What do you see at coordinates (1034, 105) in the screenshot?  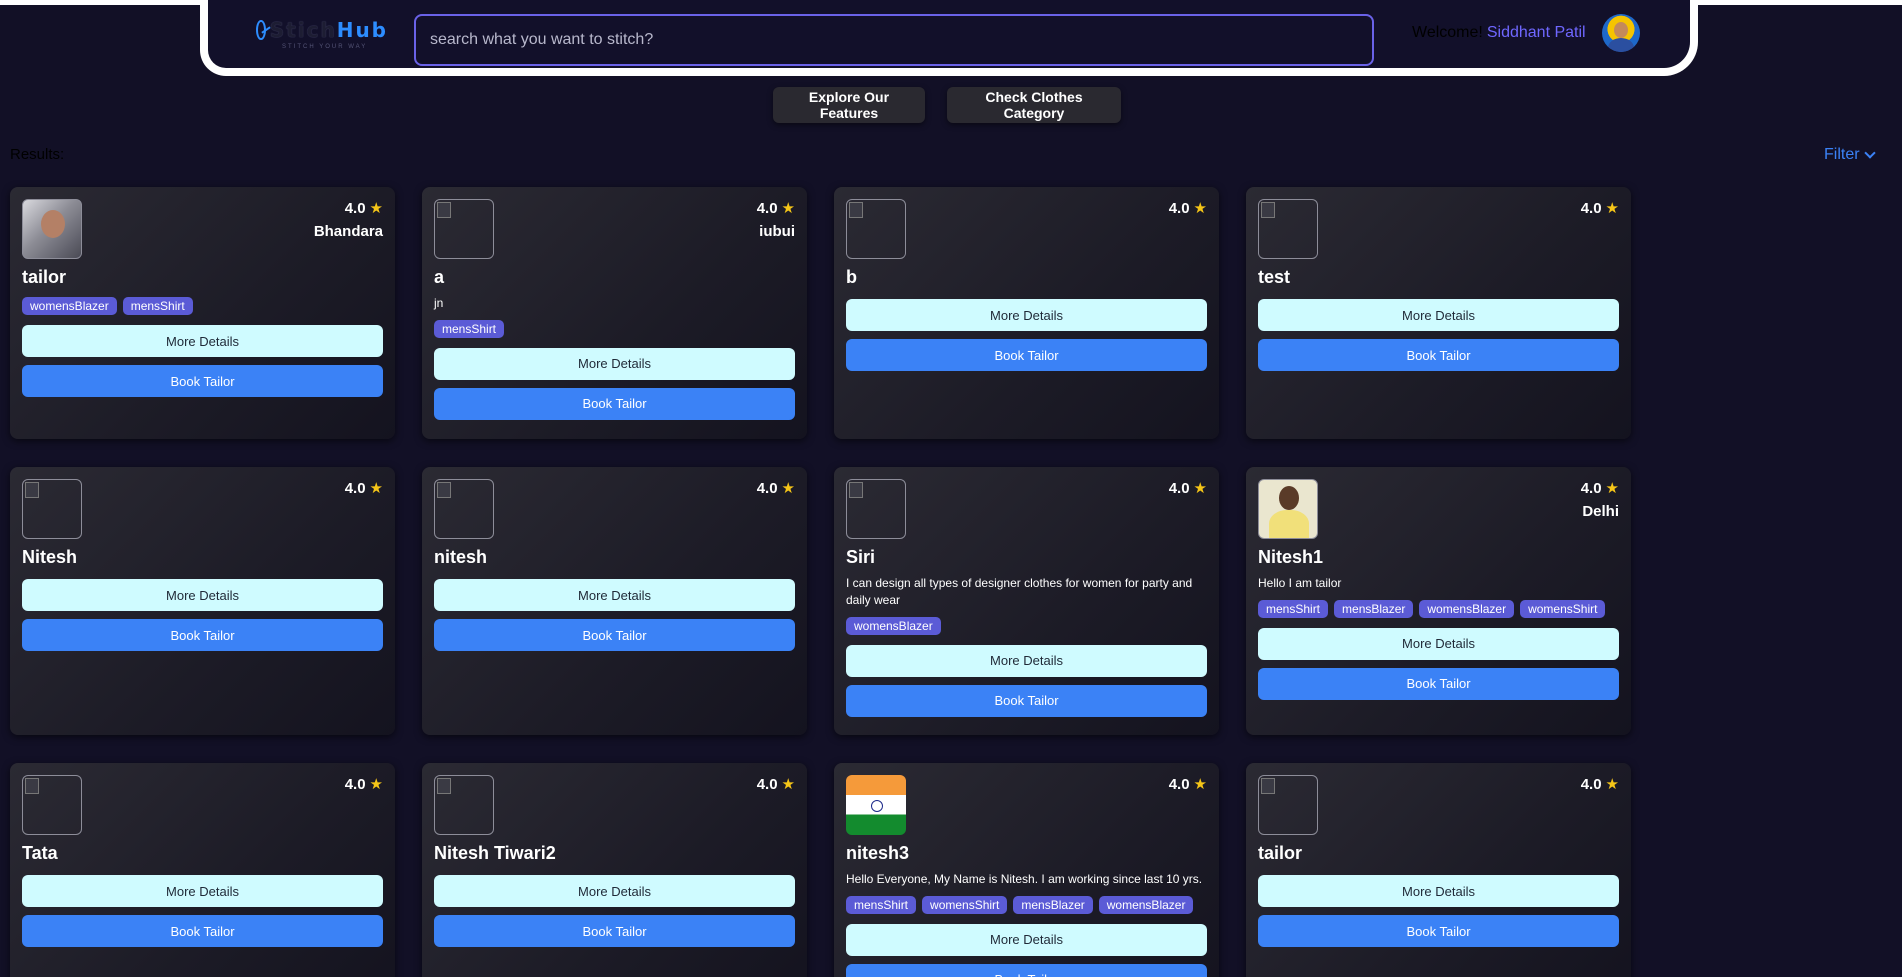 I see `clothes-category-button: Check Clothes Category` at bounding box center [1034, 105].